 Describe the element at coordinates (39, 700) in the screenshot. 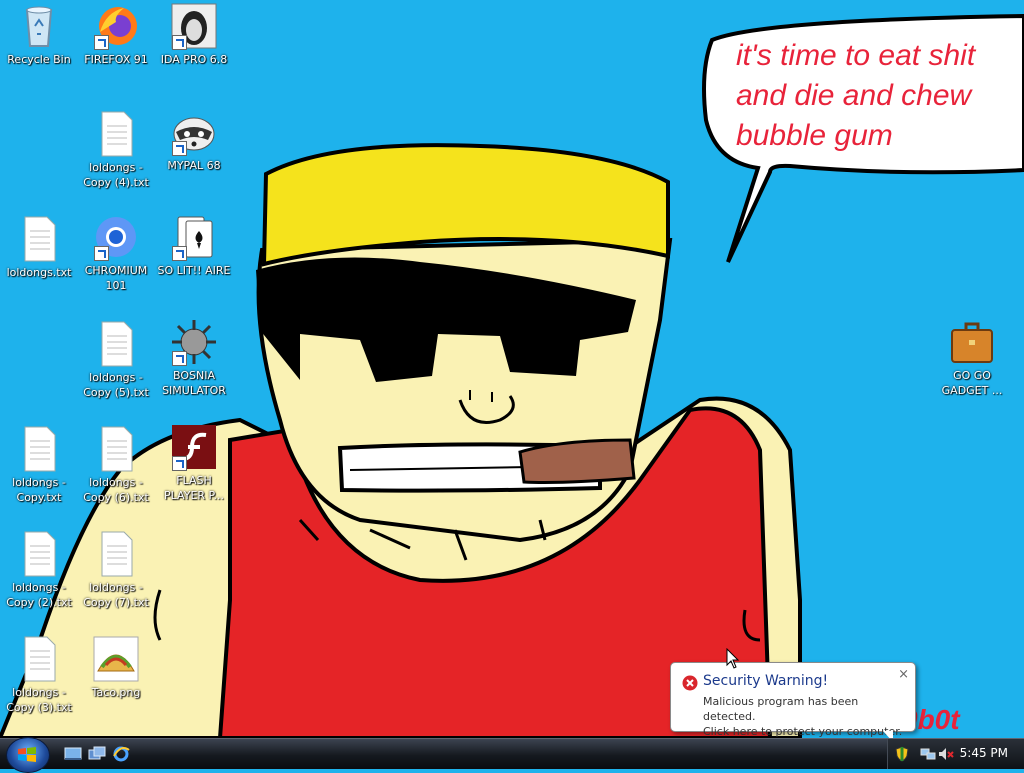

I see `icon-label: loldongs - Copy (3).txt` at that location.